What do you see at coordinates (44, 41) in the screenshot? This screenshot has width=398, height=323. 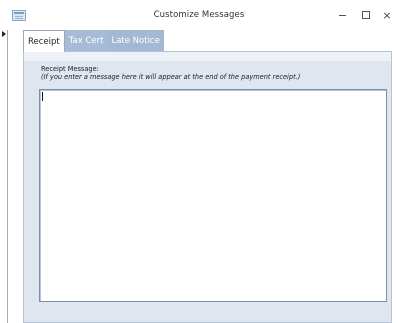 I see `tab-receipt: Receipt` at bounding box center [44, 41].